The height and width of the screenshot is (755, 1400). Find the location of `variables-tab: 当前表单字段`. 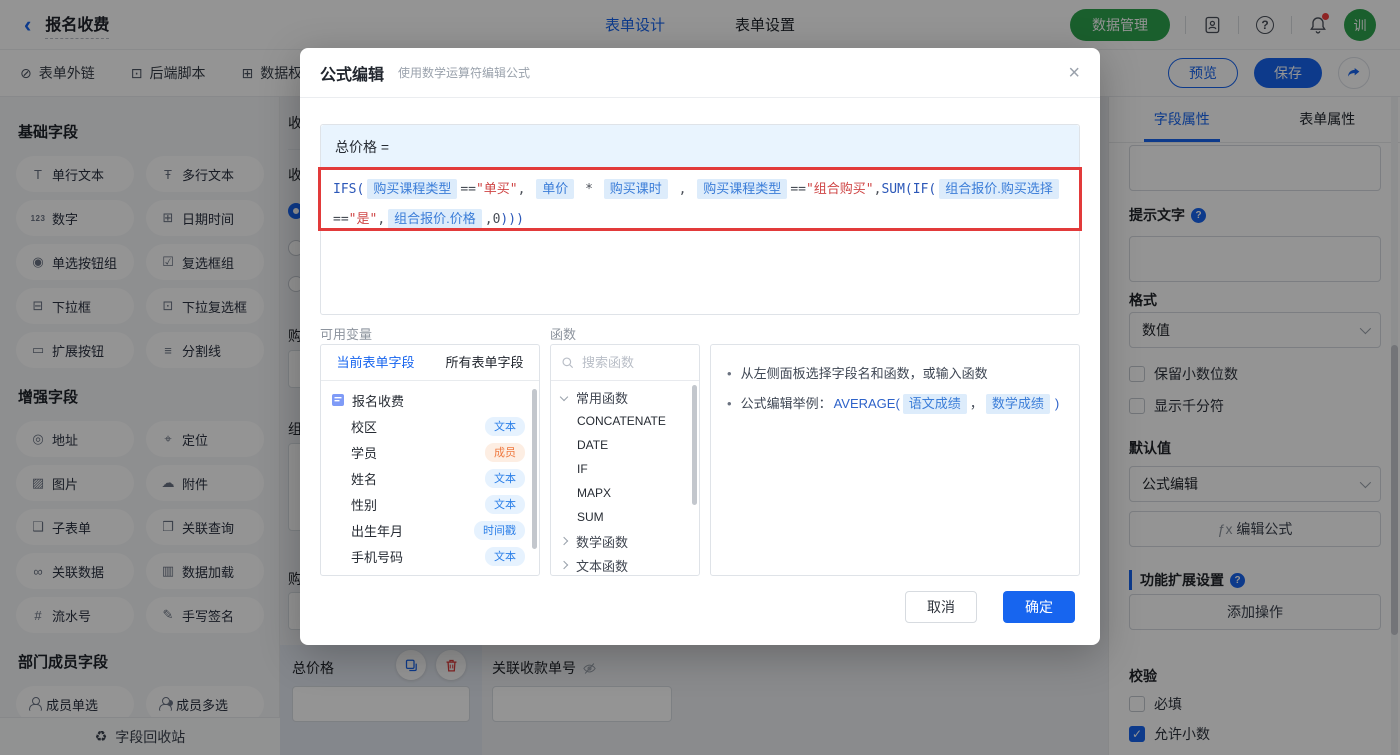

variables-tab: 当前表单字段 is located at coordinates (375, 362).